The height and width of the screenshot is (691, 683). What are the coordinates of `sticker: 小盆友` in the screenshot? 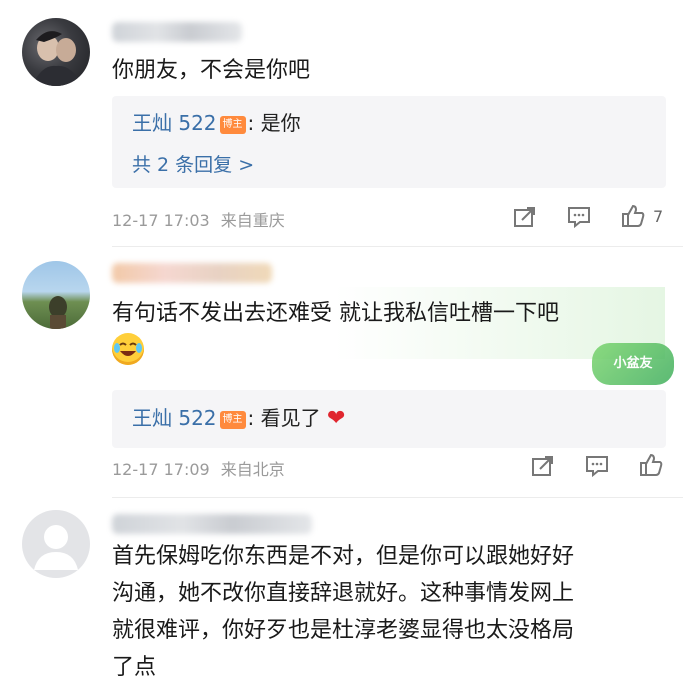 It's located at (633, 364).